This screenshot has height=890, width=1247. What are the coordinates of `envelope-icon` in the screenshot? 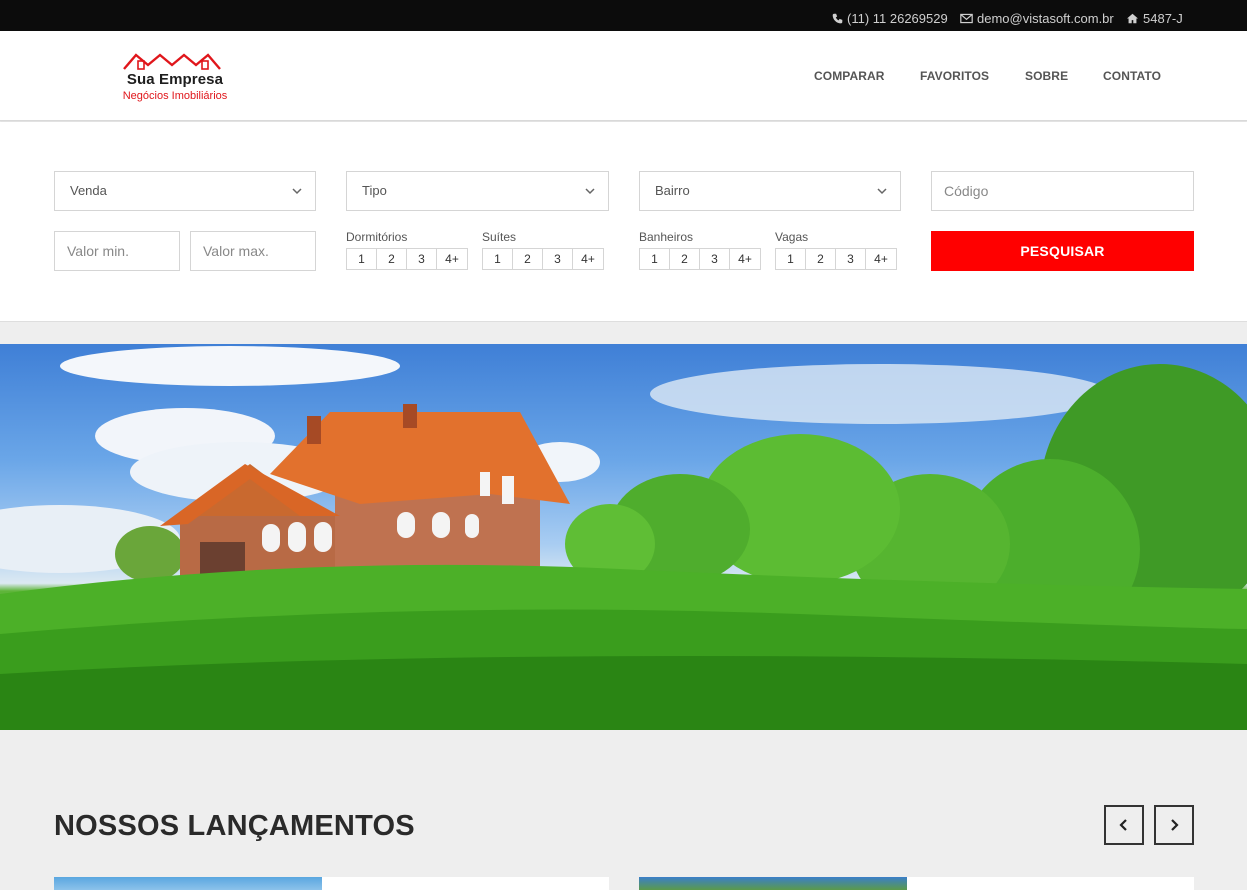 It's located at (966, 18).